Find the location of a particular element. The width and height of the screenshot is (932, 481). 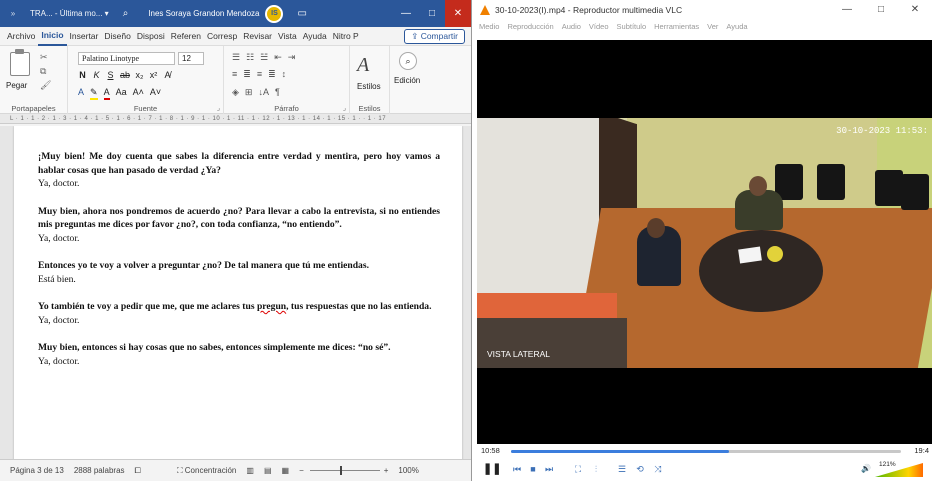

ribbon-display-icon: ▭ is located at coordinates (301, 13).